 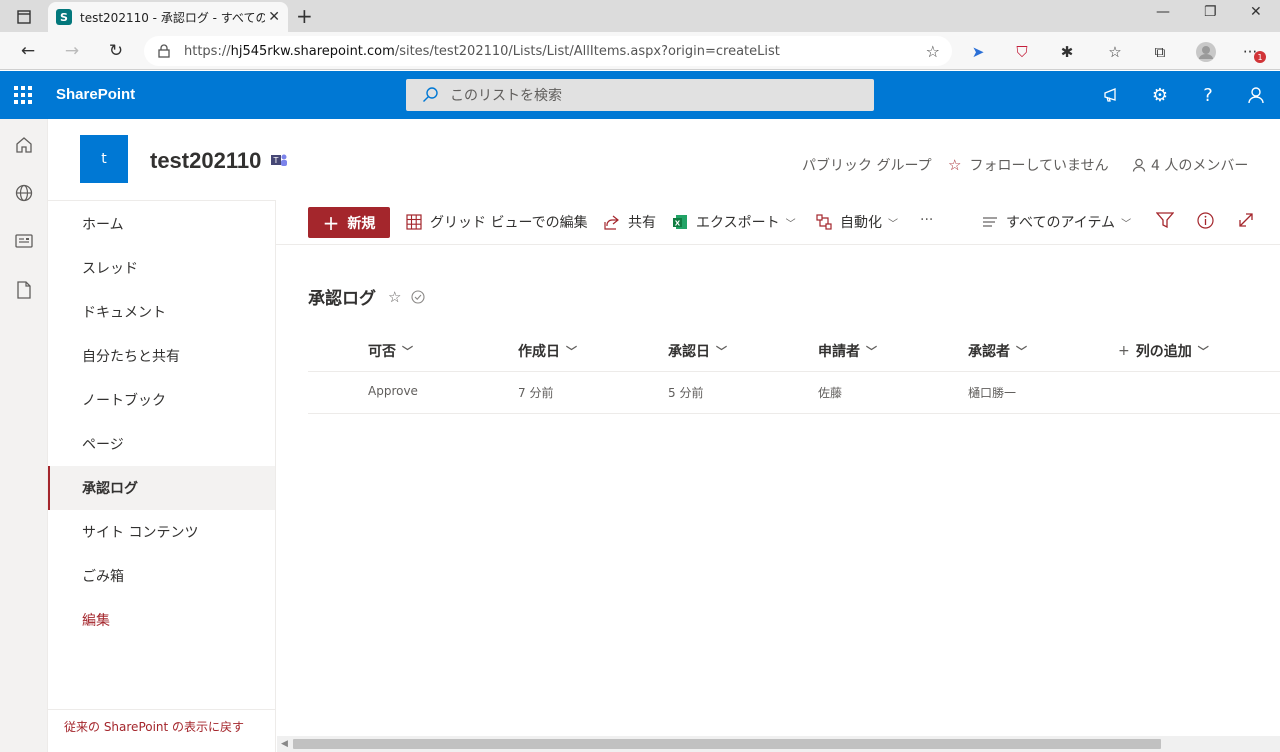 What do you see at coordinates (276, 160) in the screenshot?
I see `svg-text: T` at bounding box center [276, 160].